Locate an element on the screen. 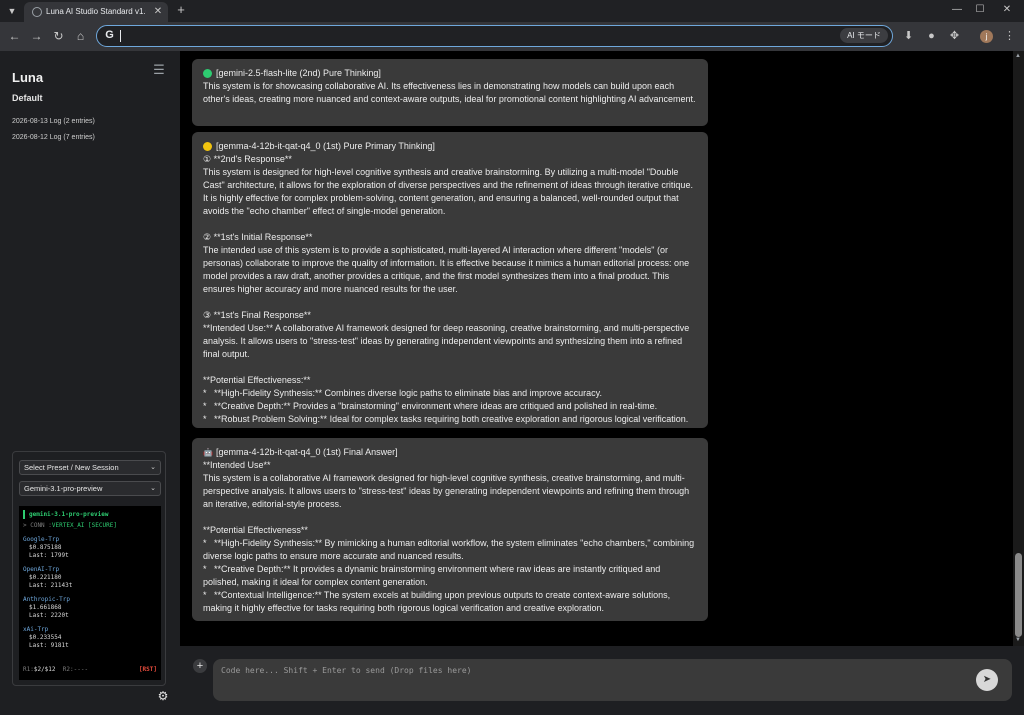  message-input is located at coordinates (591, 680).